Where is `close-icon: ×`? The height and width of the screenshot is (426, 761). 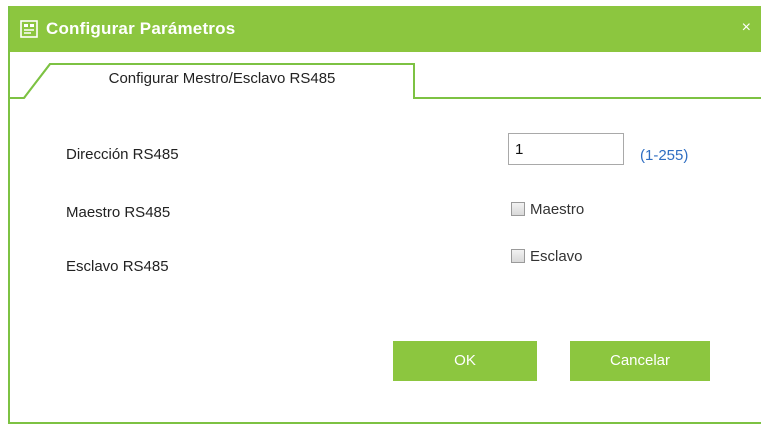
close-icon: × is located at coordinates (746, 28).